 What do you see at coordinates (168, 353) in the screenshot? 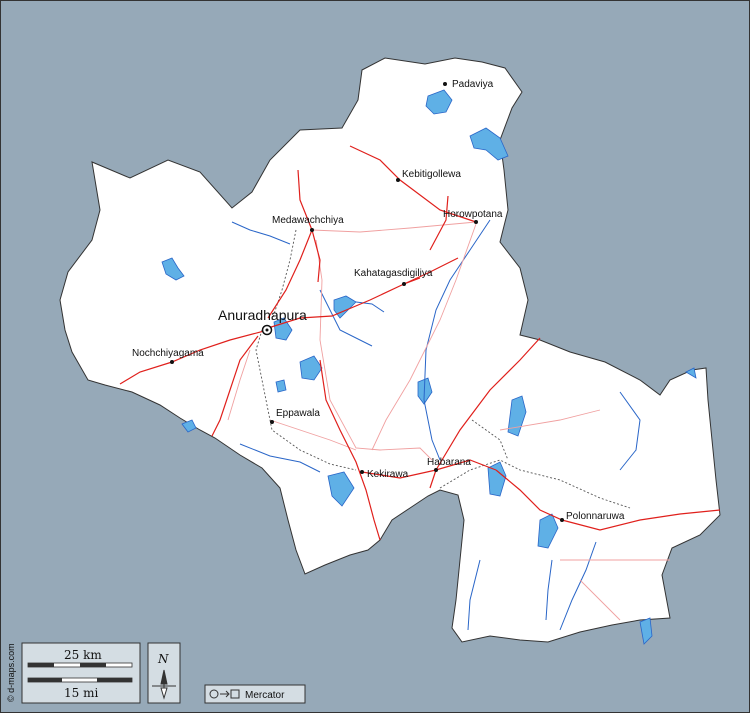
I see `city-label: Nochchiyagama` at bounding box center [168, 353].